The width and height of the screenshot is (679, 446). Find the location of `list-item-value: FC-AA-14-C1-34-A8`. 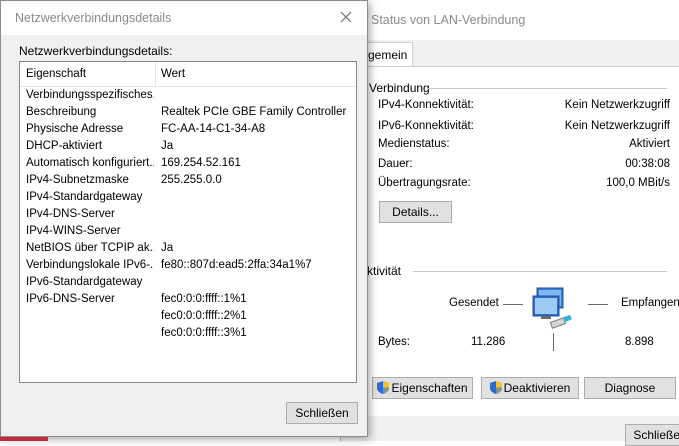

list-item-value: FC-AA-14-C1-34-A8 is located at coordinates (213, 129).